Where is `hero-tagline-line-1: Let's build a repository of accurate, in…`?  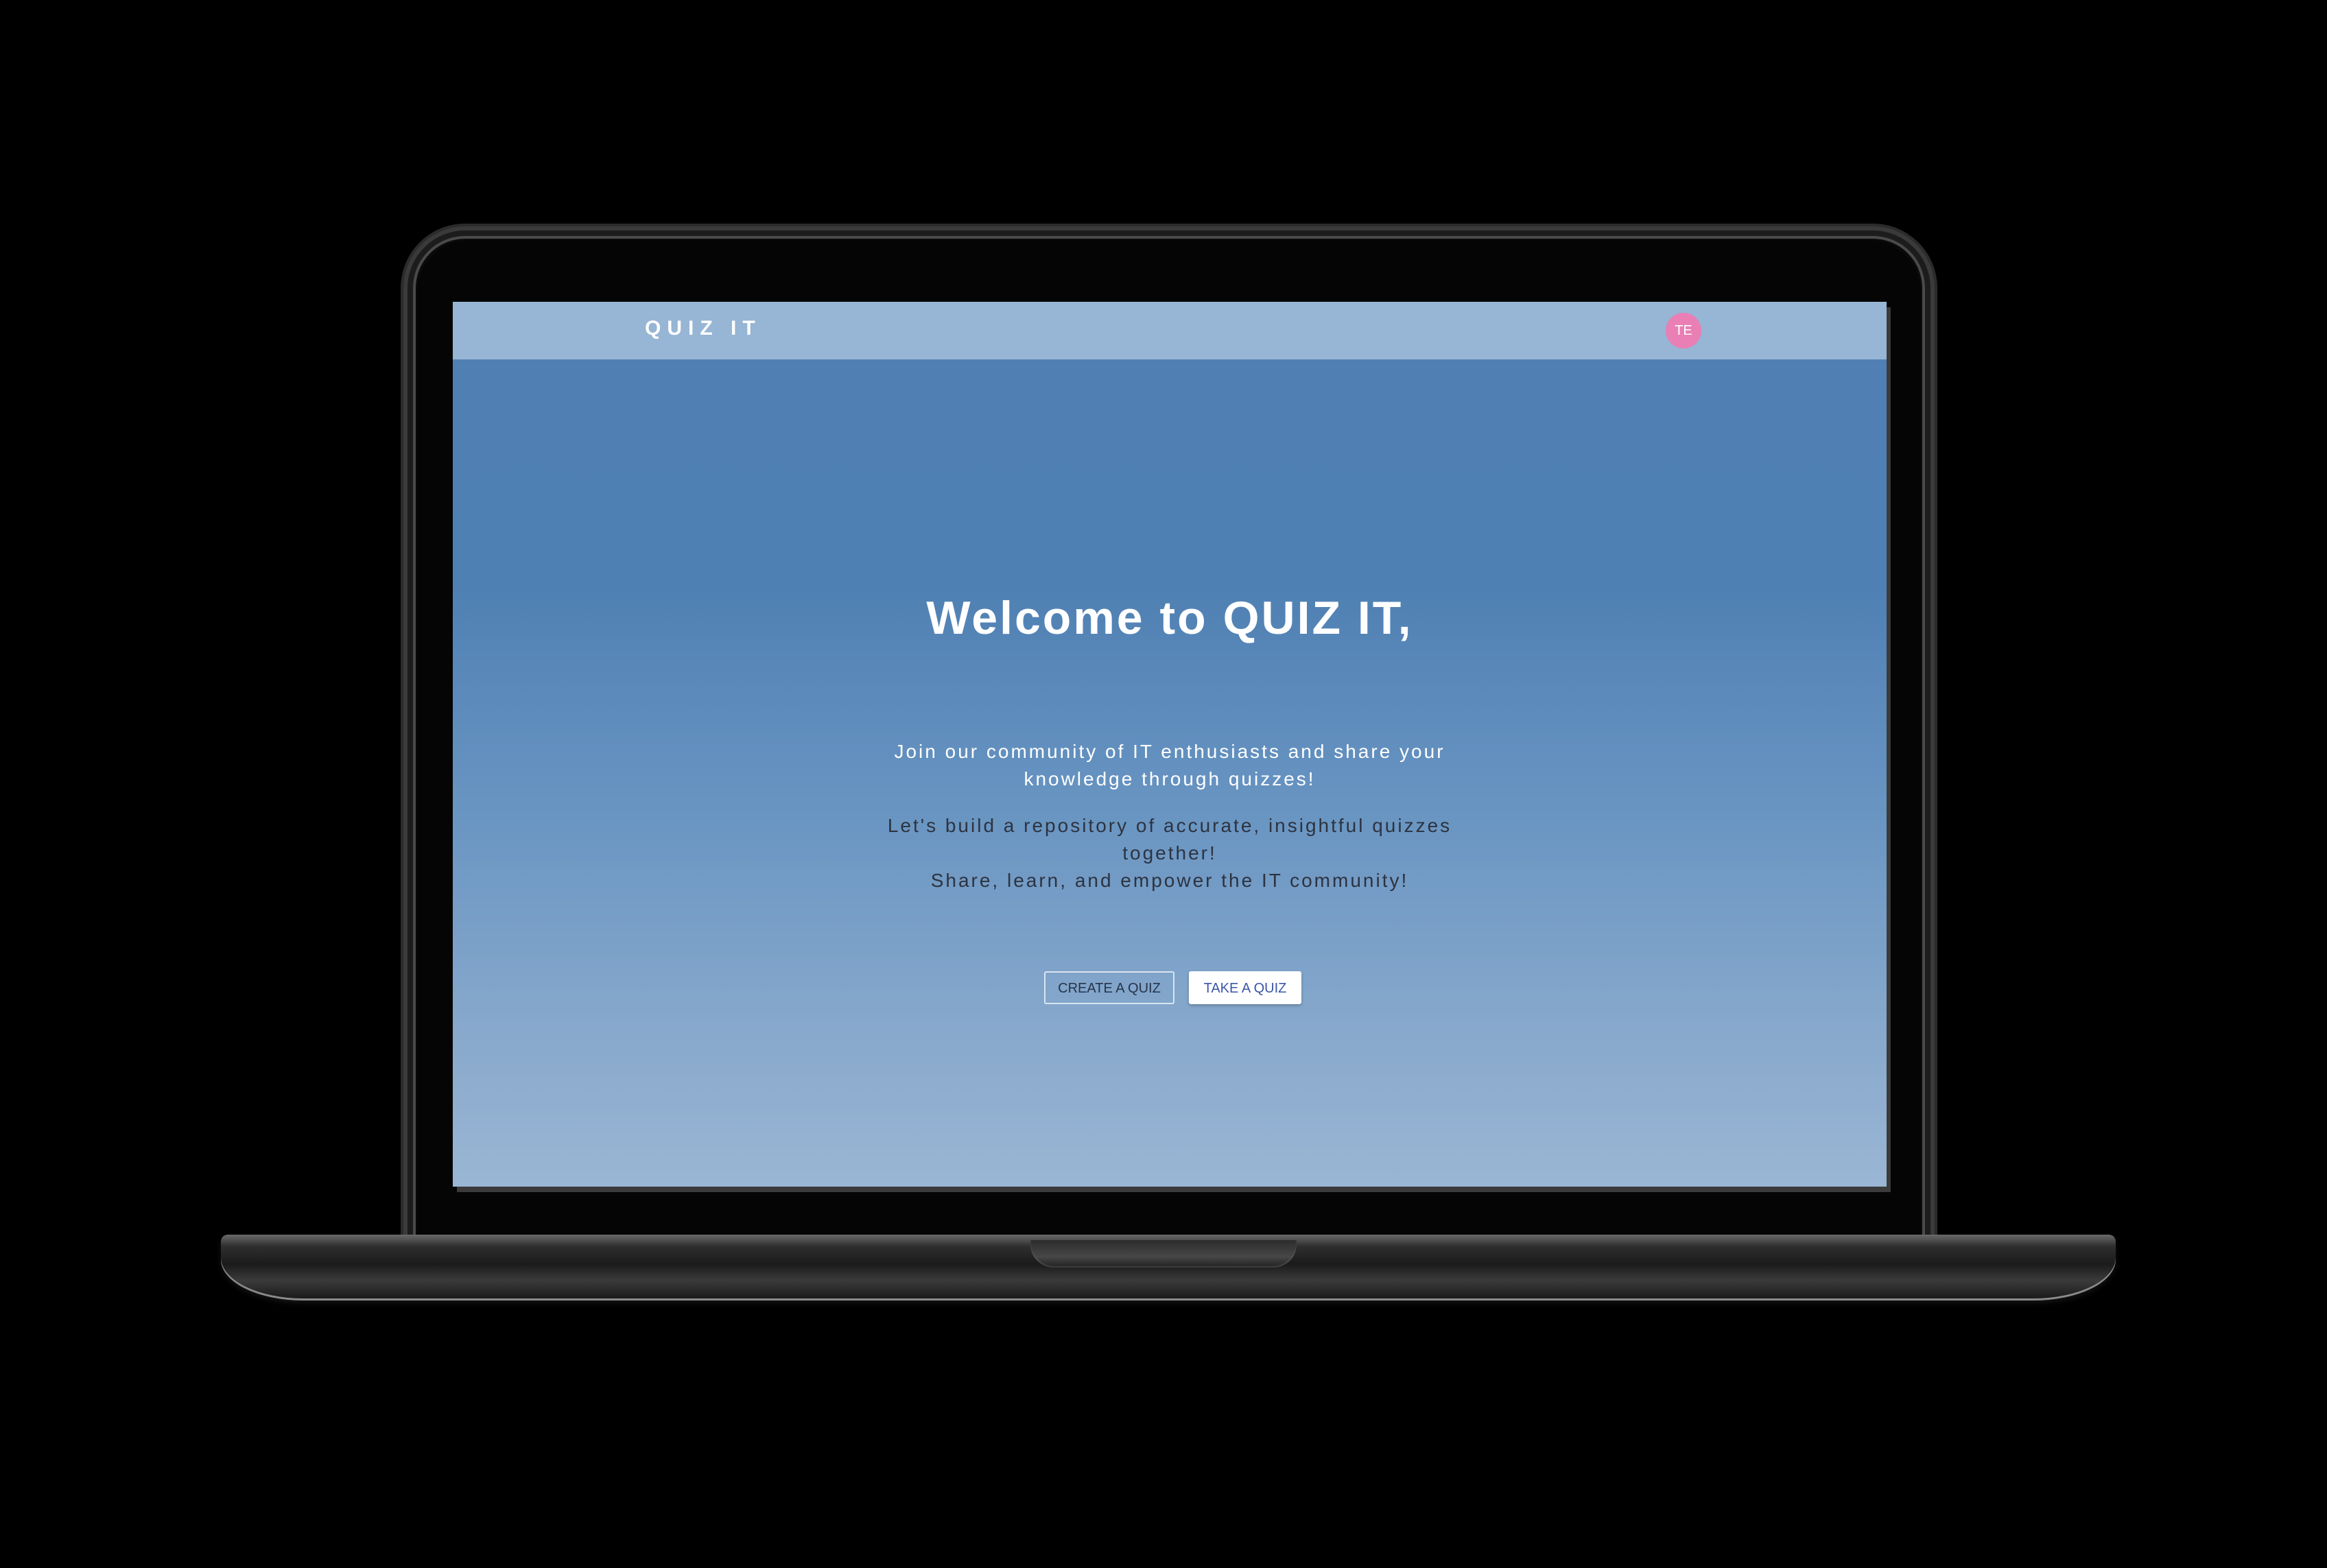
hero-tagline-line-1: Let's build a repository of accurate, in… is located at coordinates (1169, 840).